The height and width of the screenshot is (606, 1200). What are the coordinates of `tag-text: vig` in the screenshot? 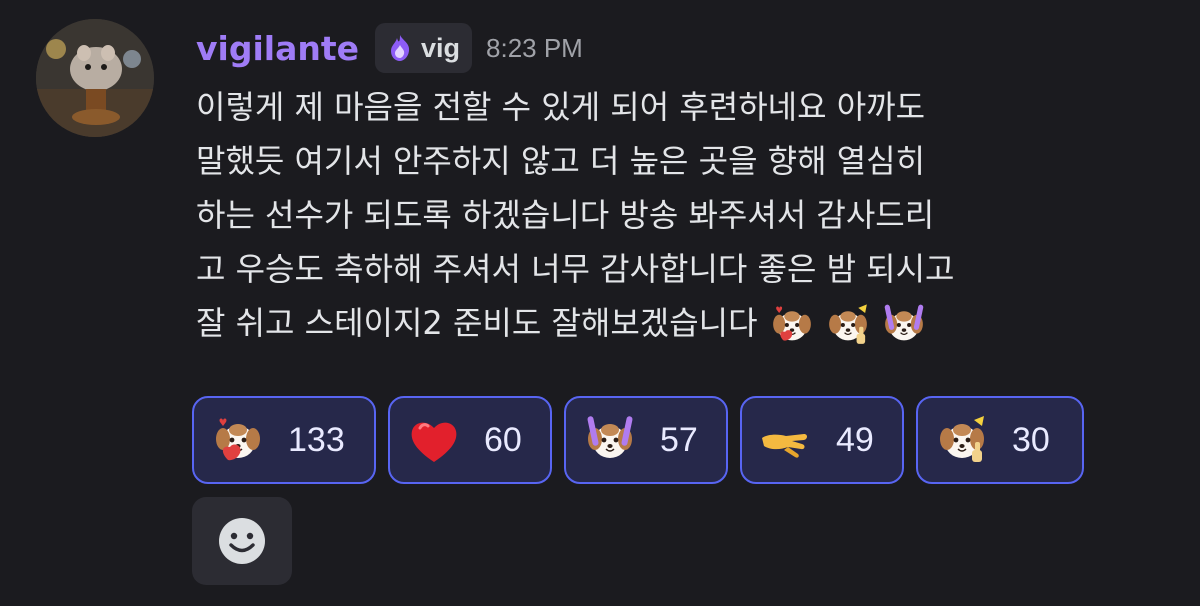 It's located at (441, 47).